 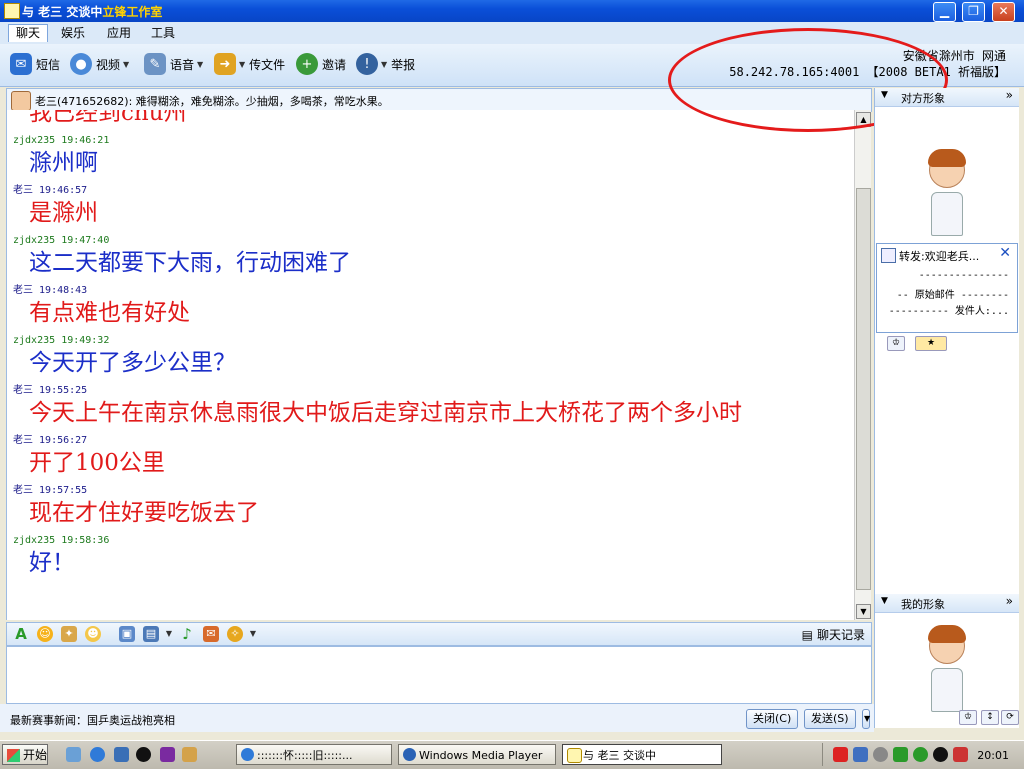 I want to click on dress-icon: ♔, so click(x=896, y=343).